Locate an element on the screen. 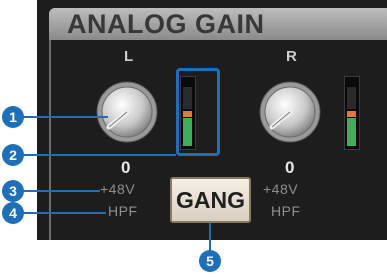 The image size is (387, 277). callout-3: 3 is located at coordinates (13, 191).